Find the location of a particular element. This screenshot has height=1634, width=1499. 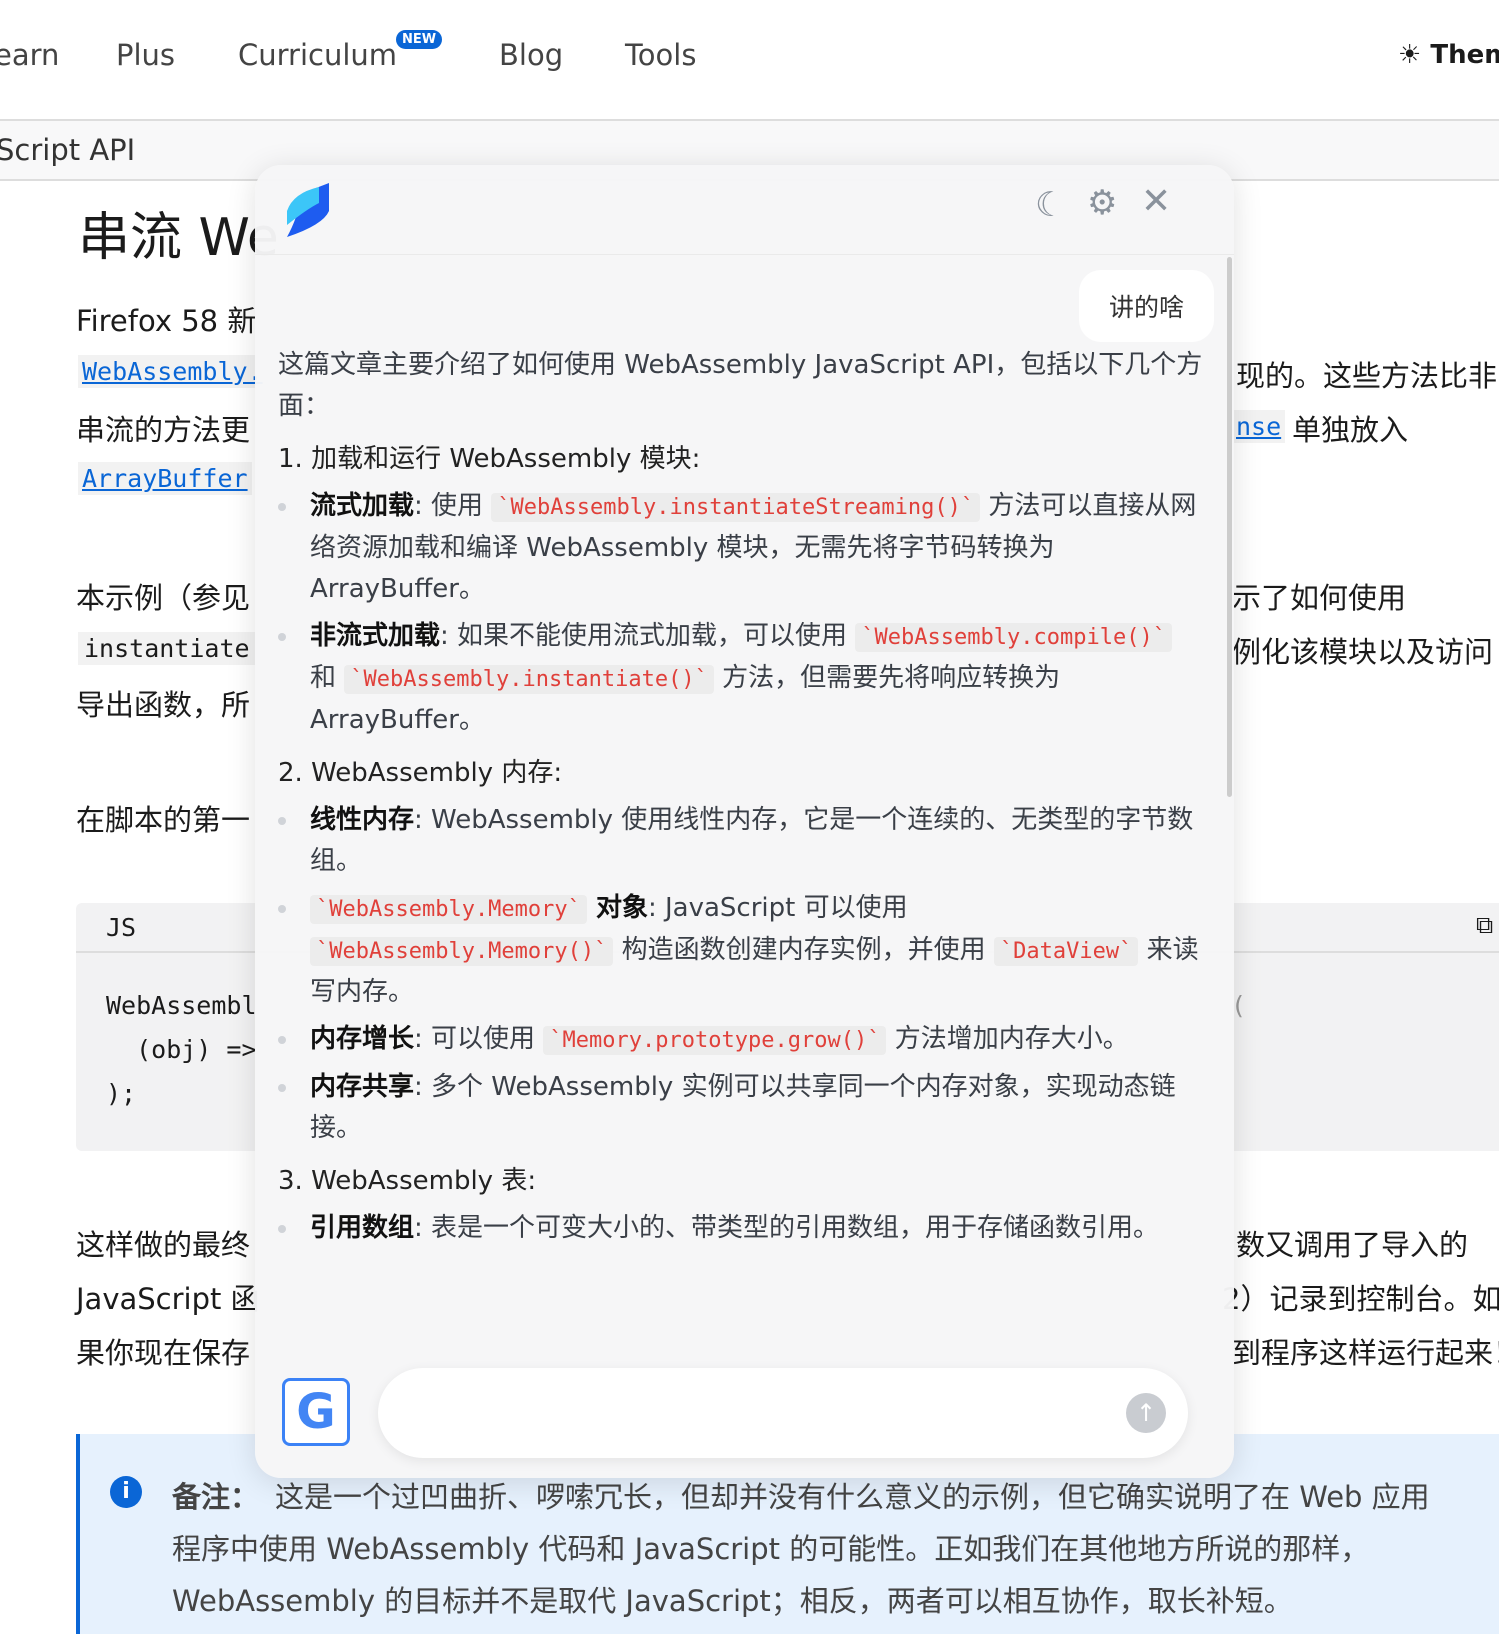

nav-curriculum: Curriculum is located at coordinates (317, 55).